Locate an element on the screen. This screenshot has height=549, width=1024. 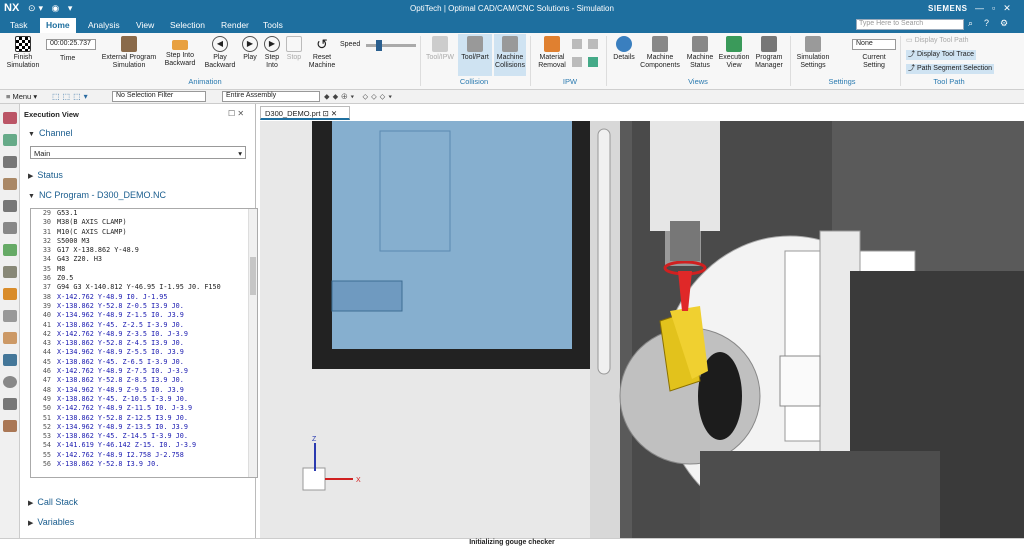
execution-view-button: Execution View is located at coordinates (734, 53).